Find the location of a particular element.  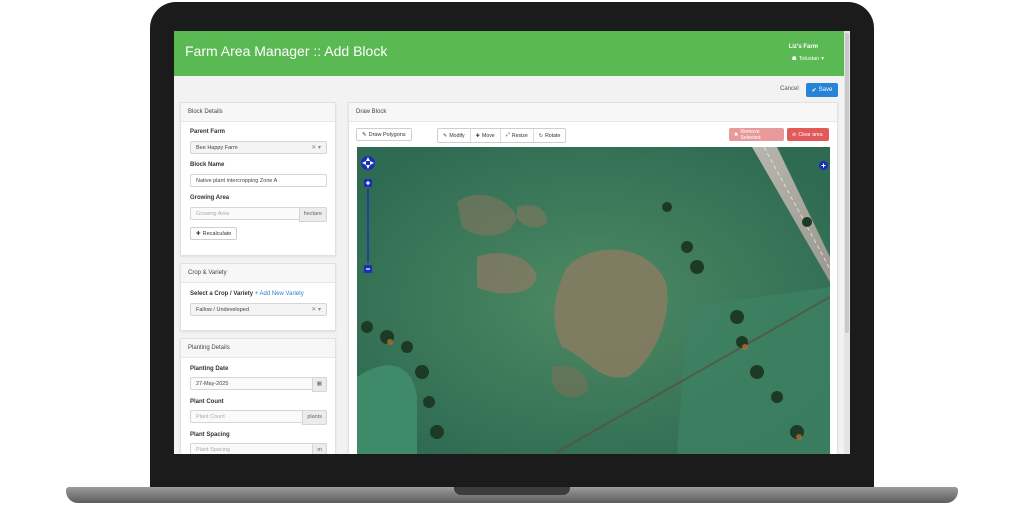

check-icon: ✔ is located at coordinates (814, 90).